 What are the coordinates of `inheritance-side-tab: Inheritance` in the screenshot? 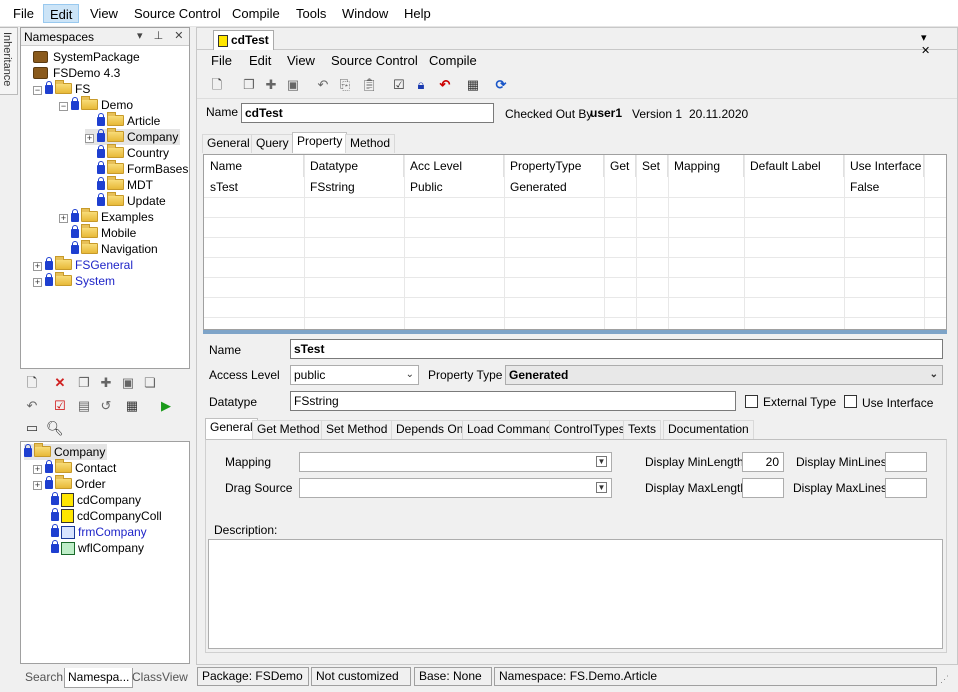 It's located at (9, 61).